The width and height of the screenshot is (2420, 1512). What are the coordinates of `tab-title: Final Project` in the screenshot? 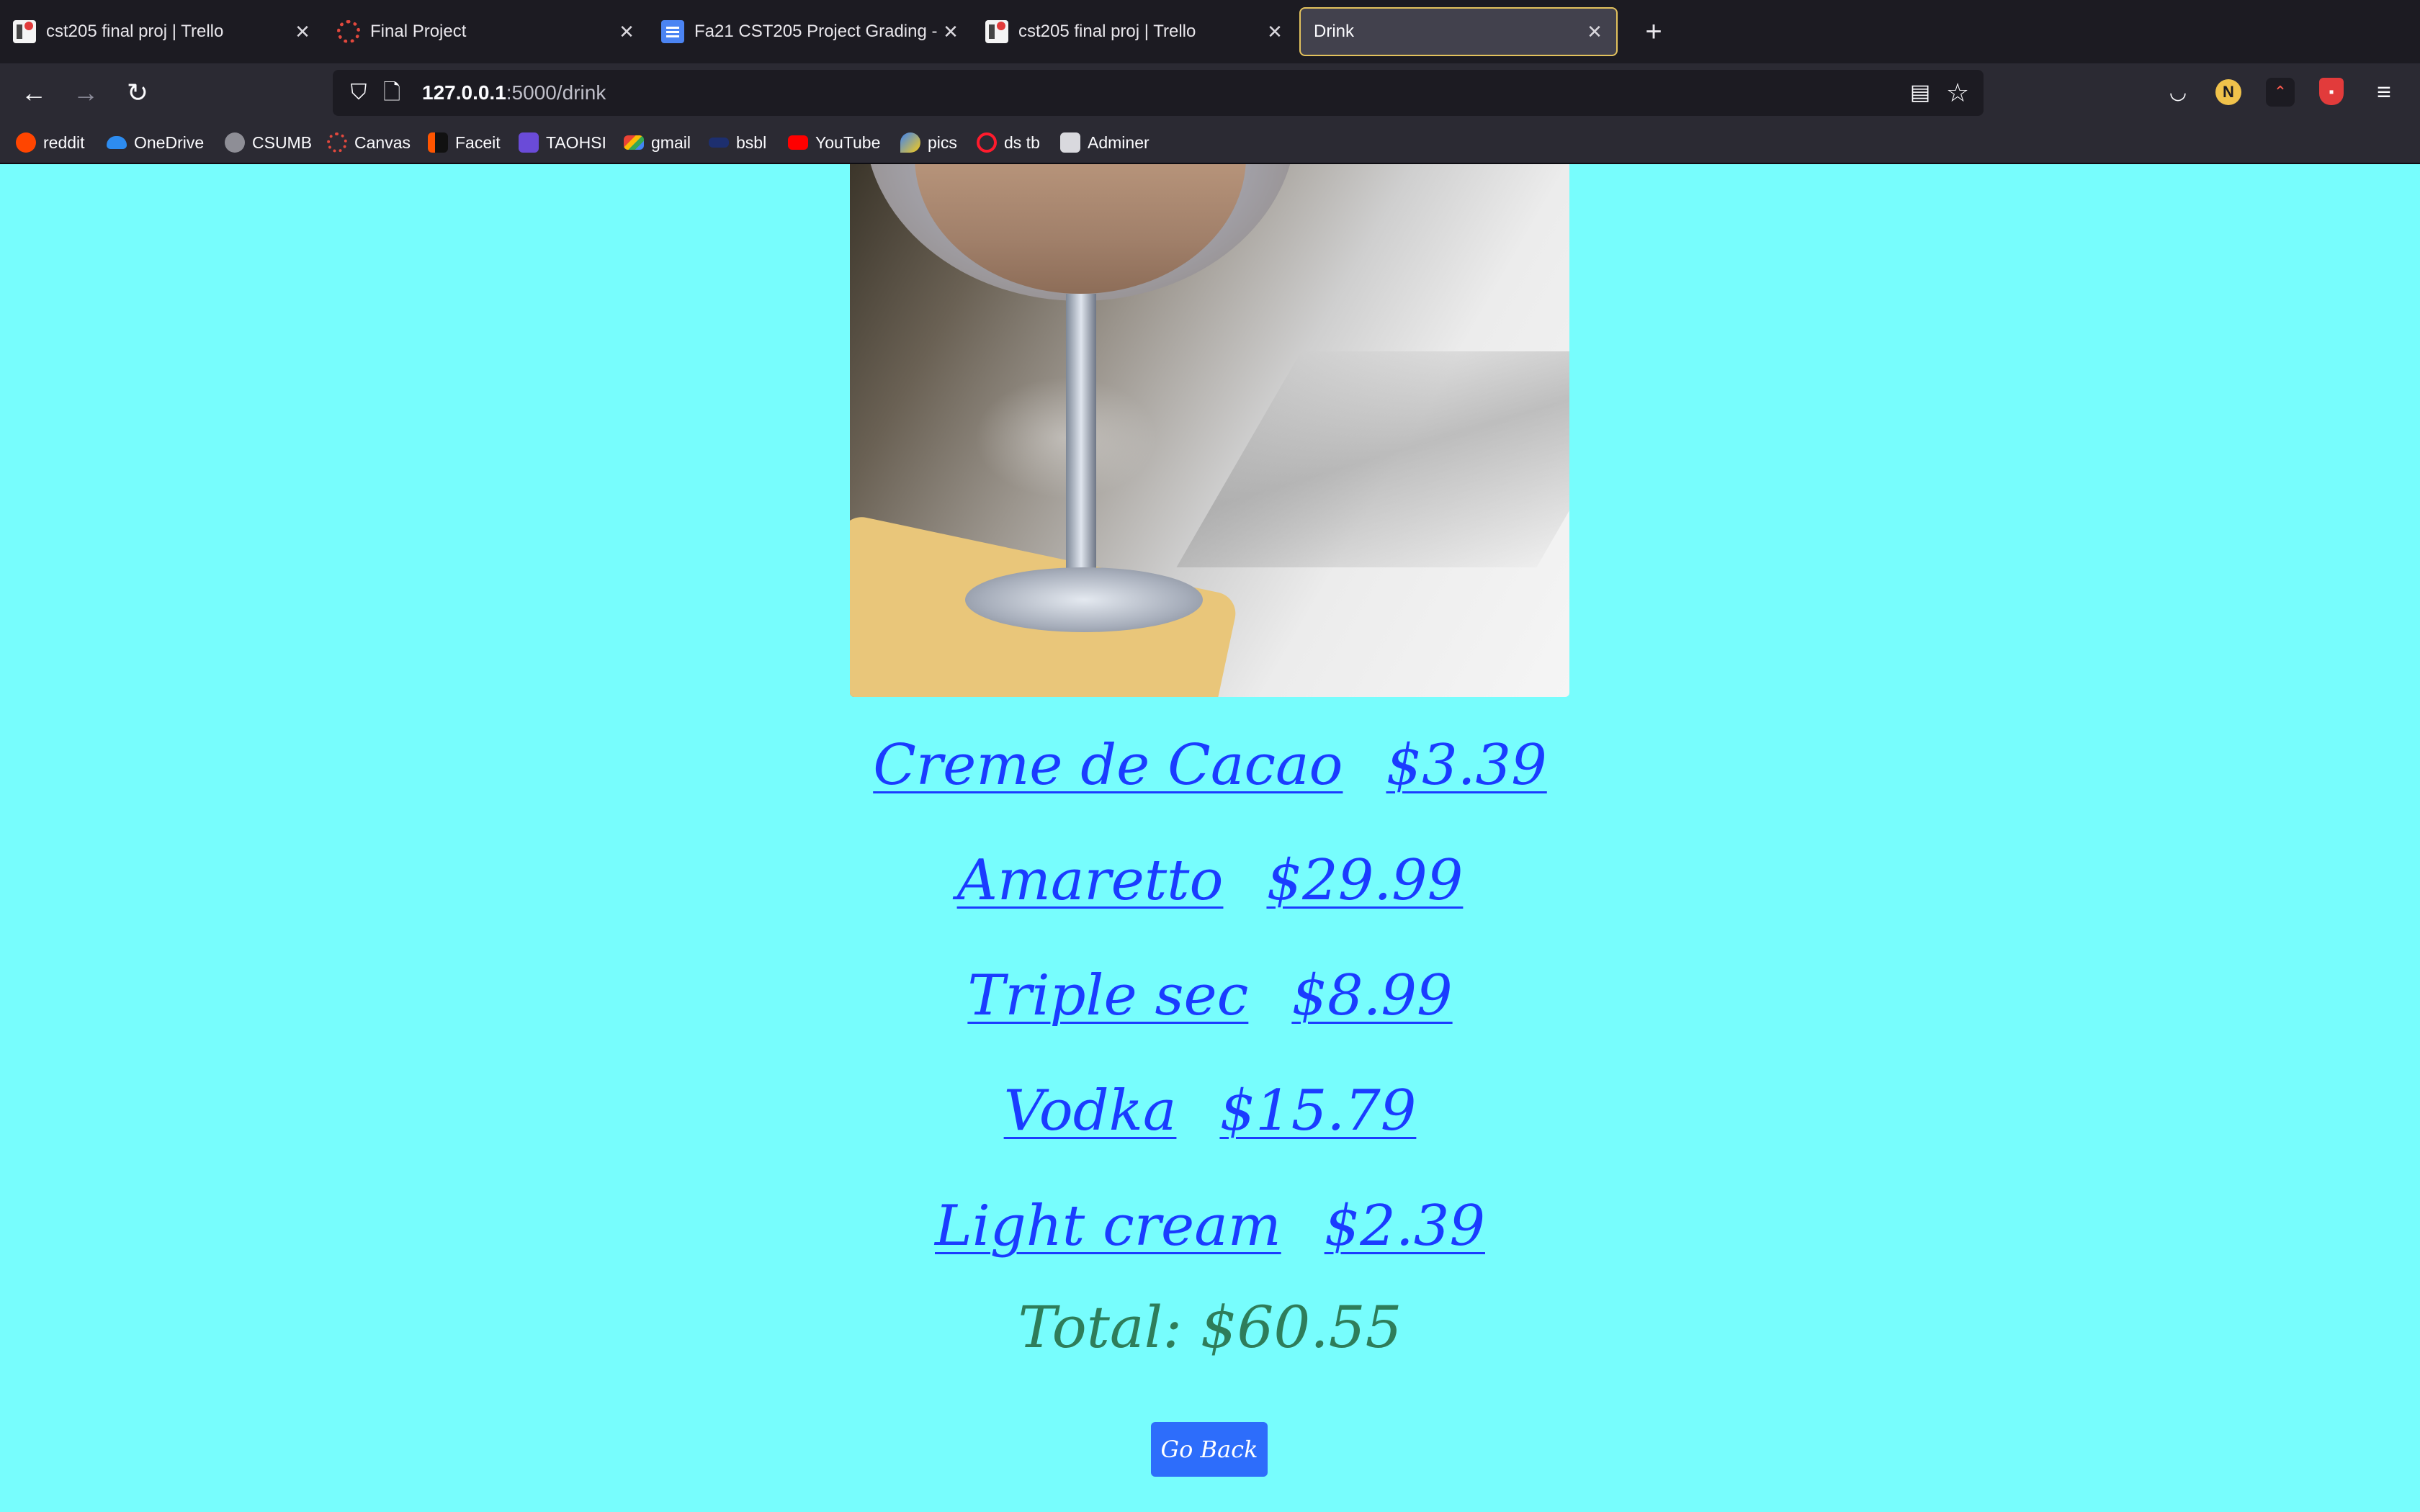 It's located at (418, 31).